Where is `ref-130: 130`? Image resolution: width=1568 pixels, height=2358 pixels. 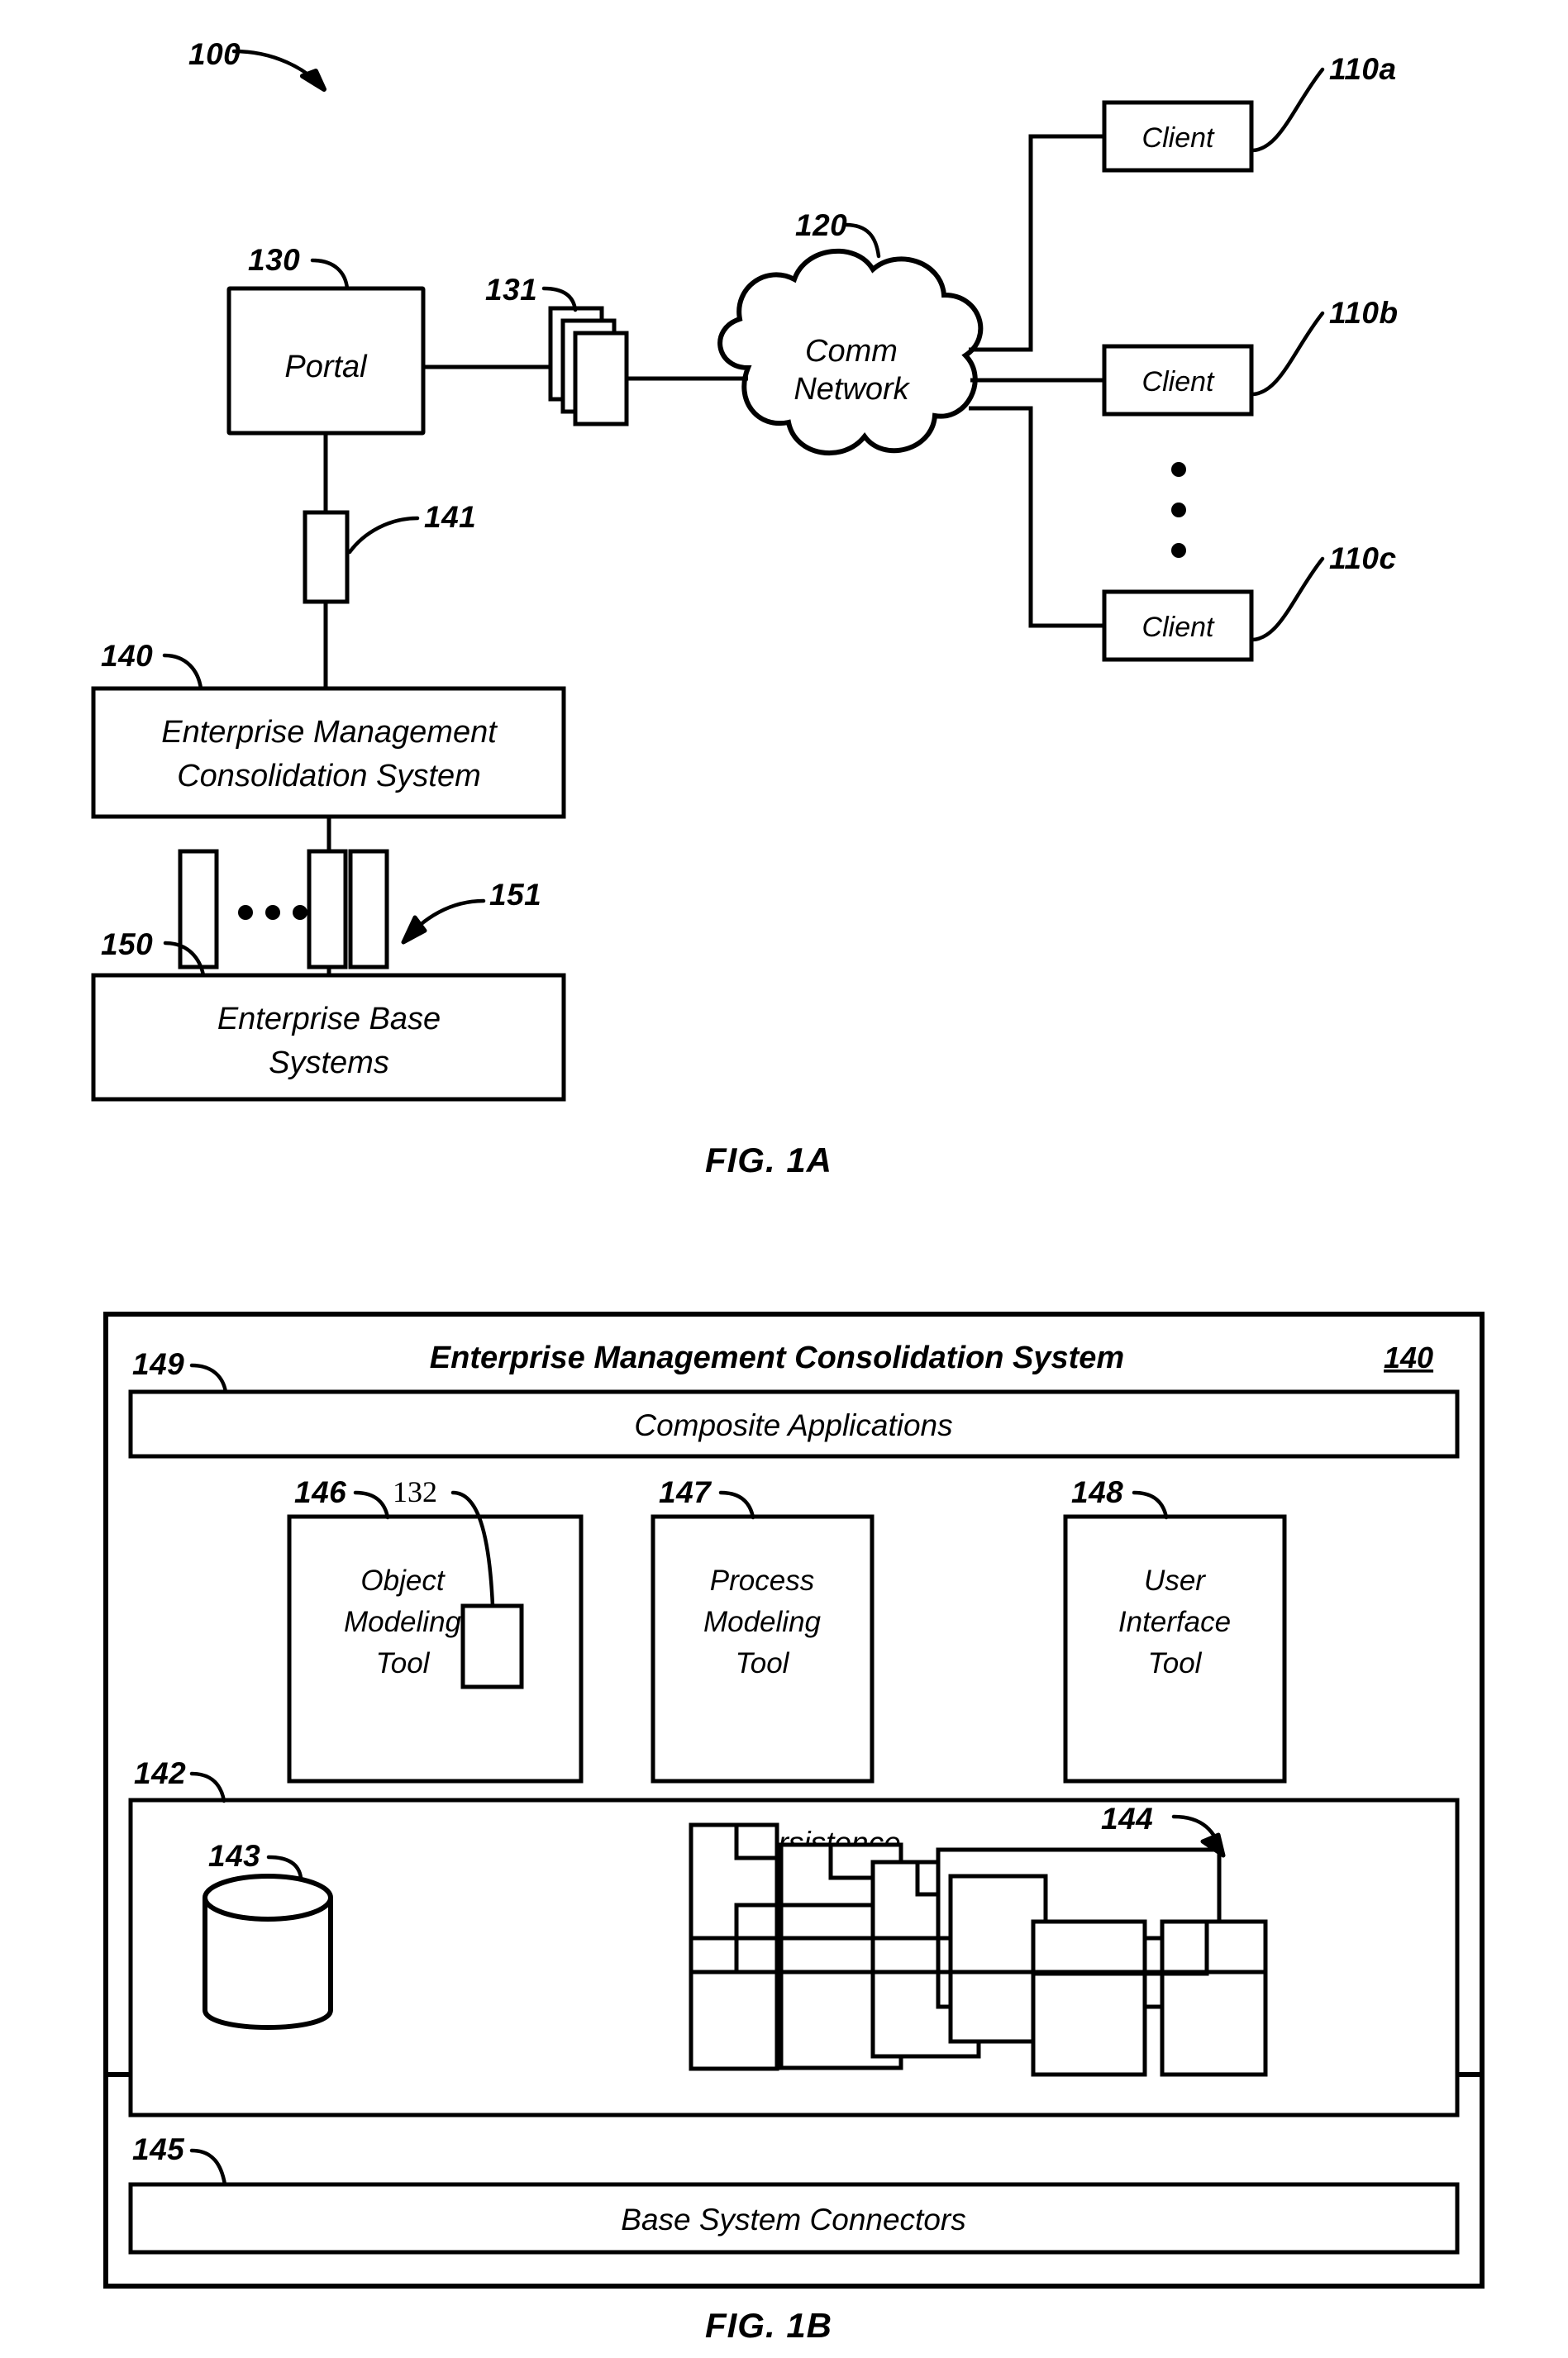 ref-130: 130 is located at coordinates (274, 260).